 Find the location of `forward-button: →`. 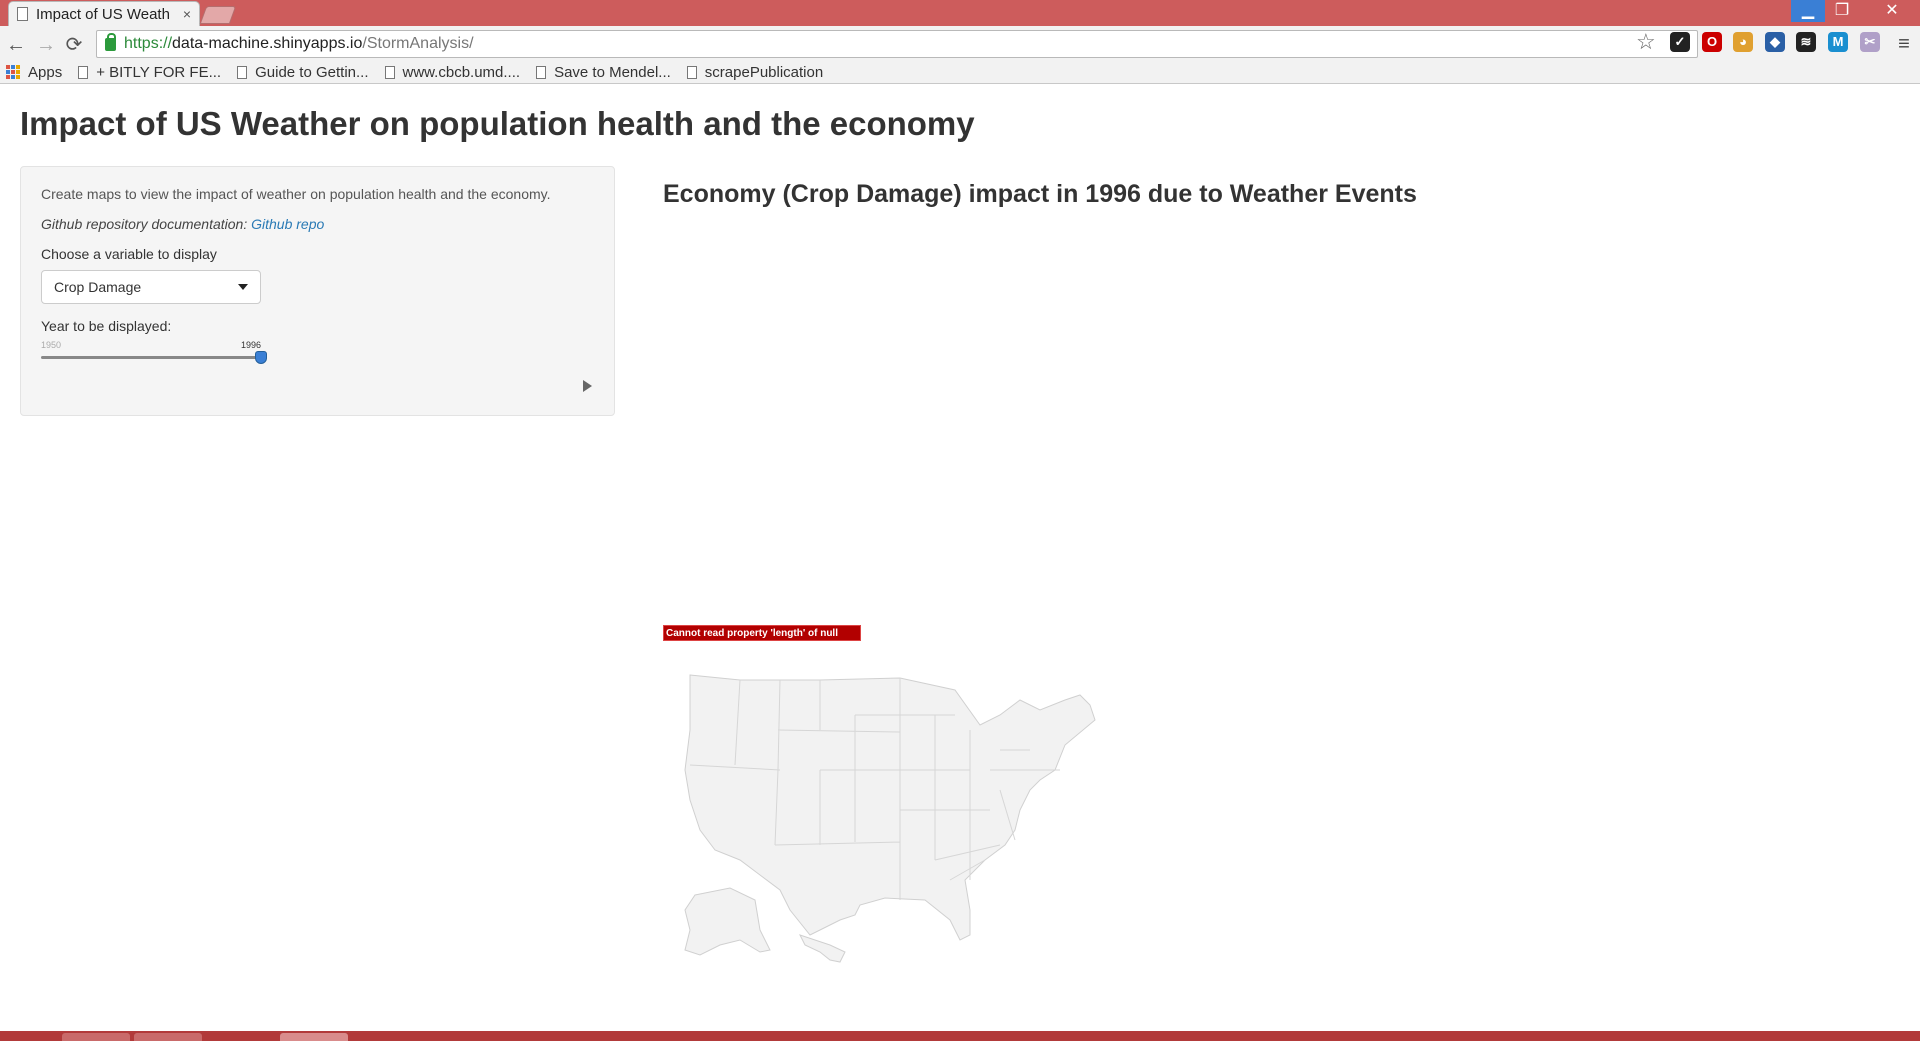

forward-button: → is located at coordinates (46, 45).